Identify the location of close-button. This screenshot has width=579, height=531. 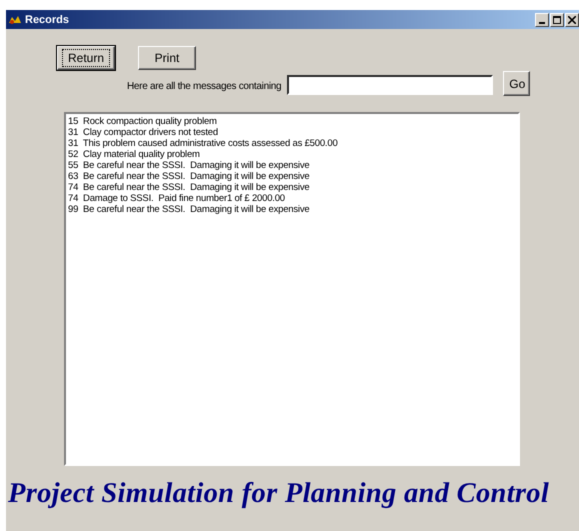
(572, 19).